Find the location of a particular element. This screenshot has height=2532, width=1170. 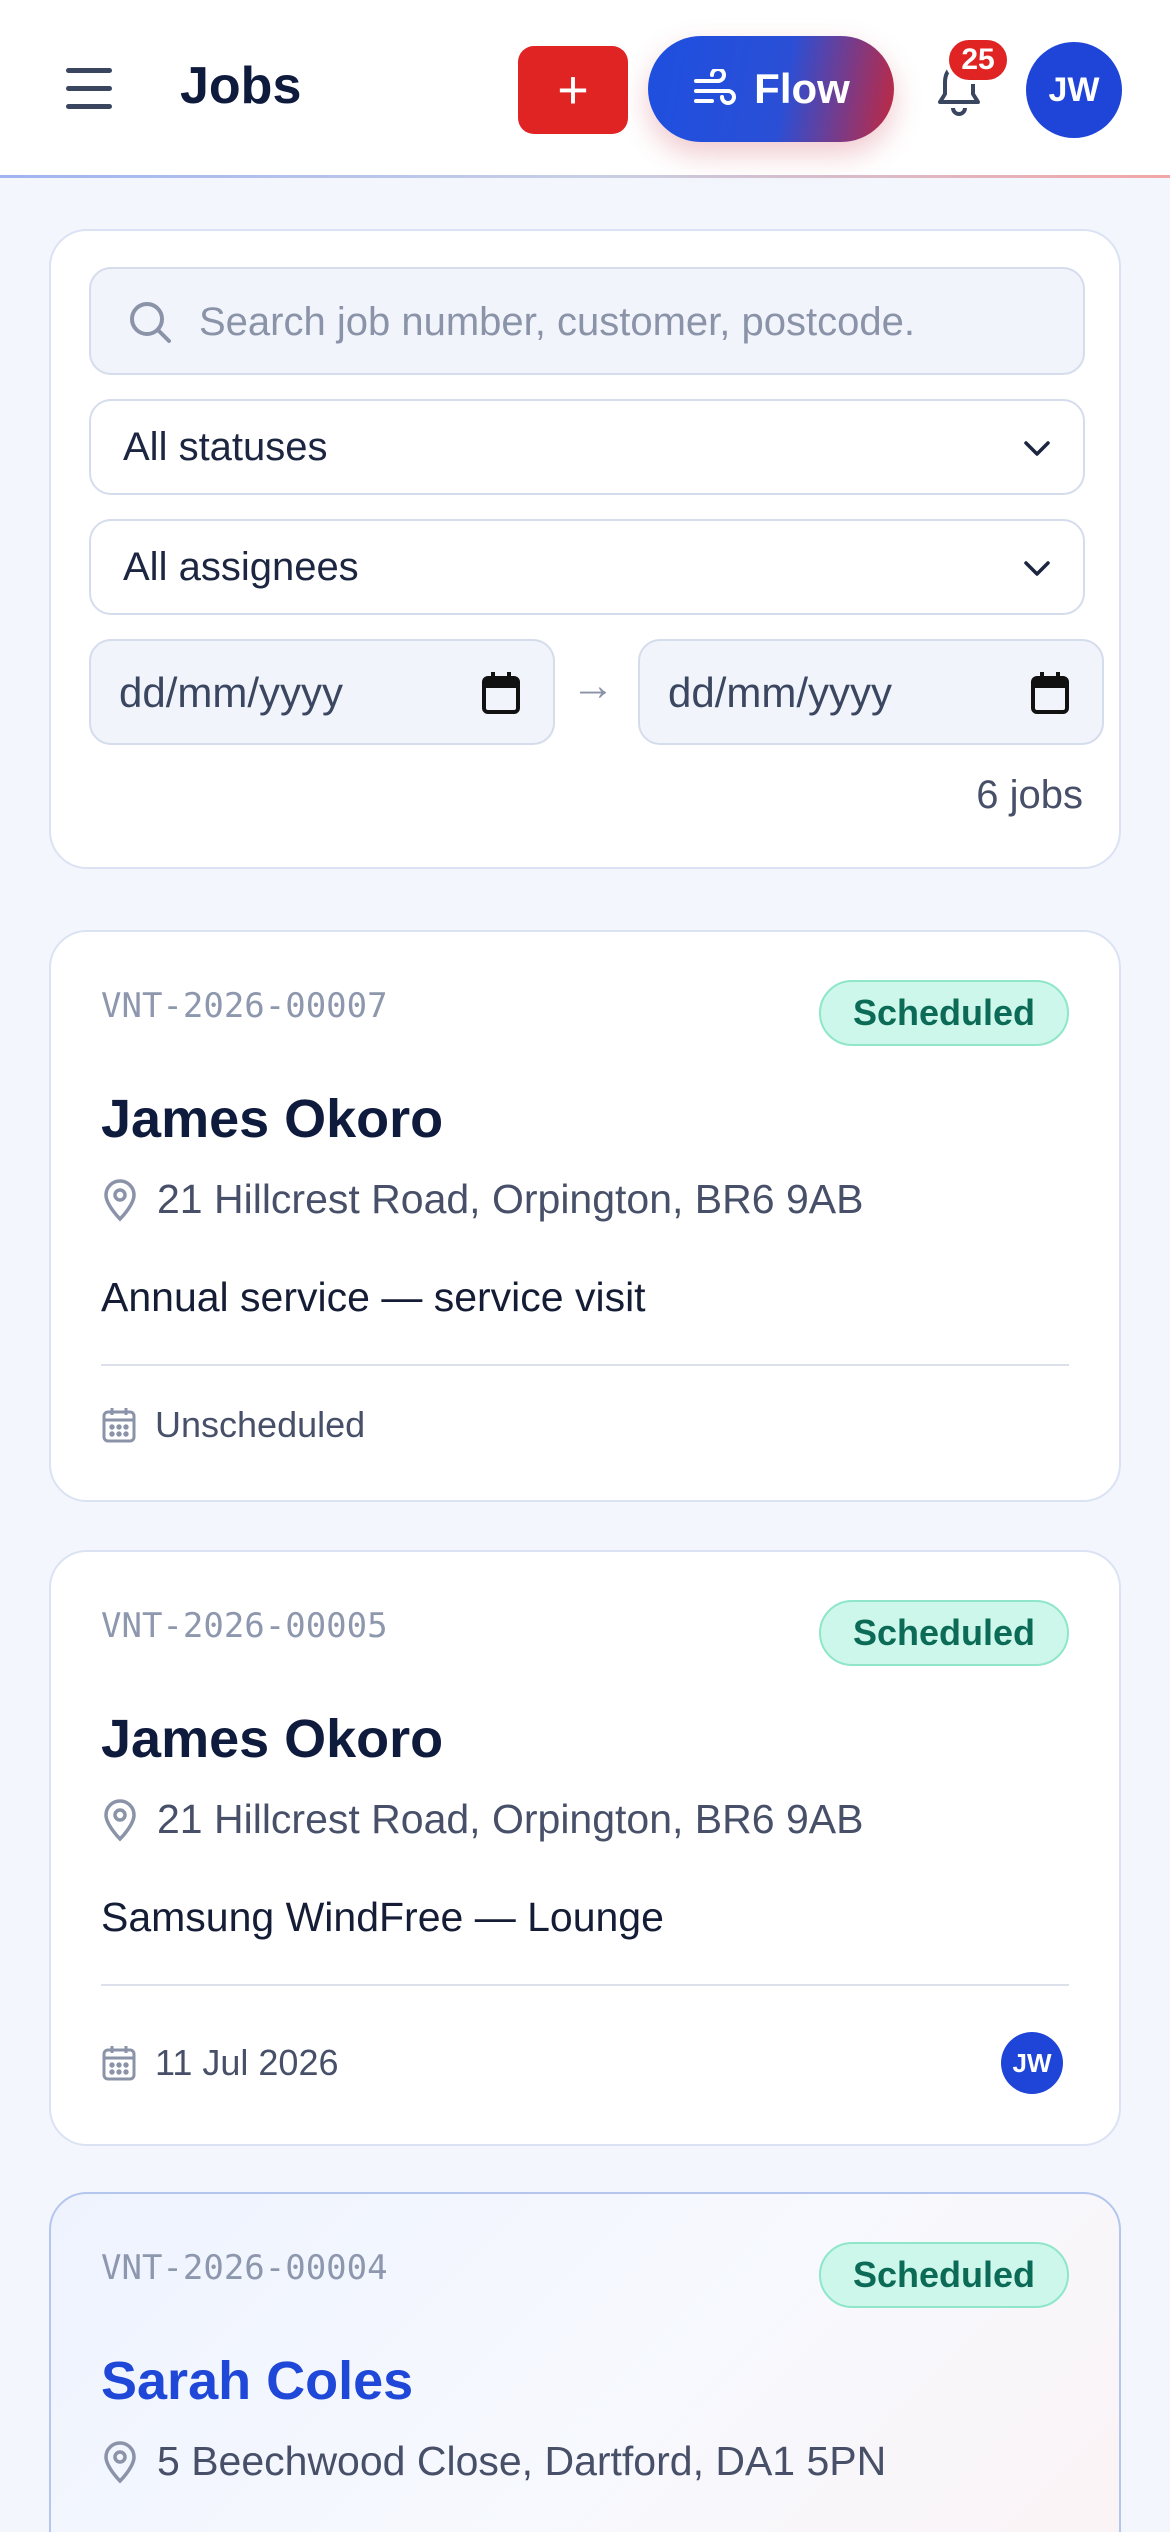

date-from-field: dd/mm/yyyy is located at coordinates (322, 692).